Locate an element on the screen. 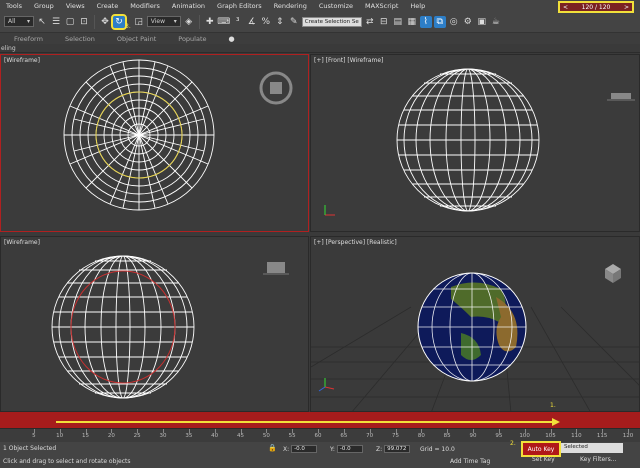  ruler-tick-label: 110 is located at coordinates (576, 436).